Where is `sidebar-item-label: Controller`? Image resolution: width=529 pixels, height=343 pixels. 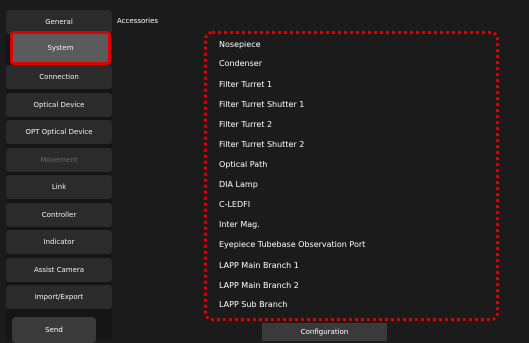 sidebar-item-label: Controller is located at coordinates (59, 215).